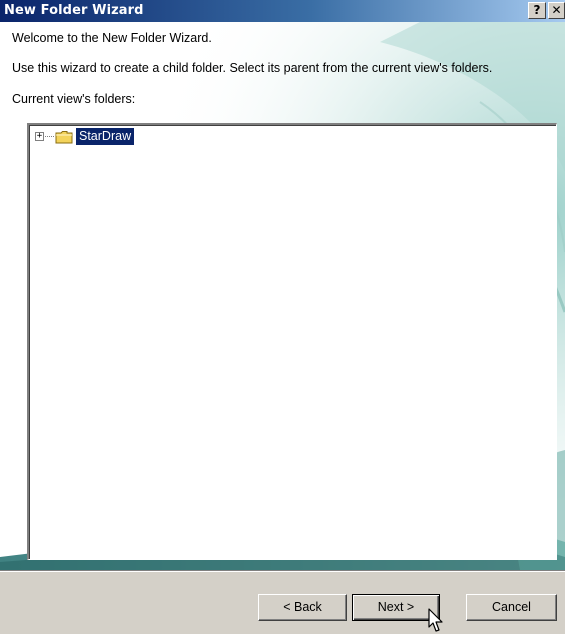  I want to click on folder-icon, so click(64, 137).